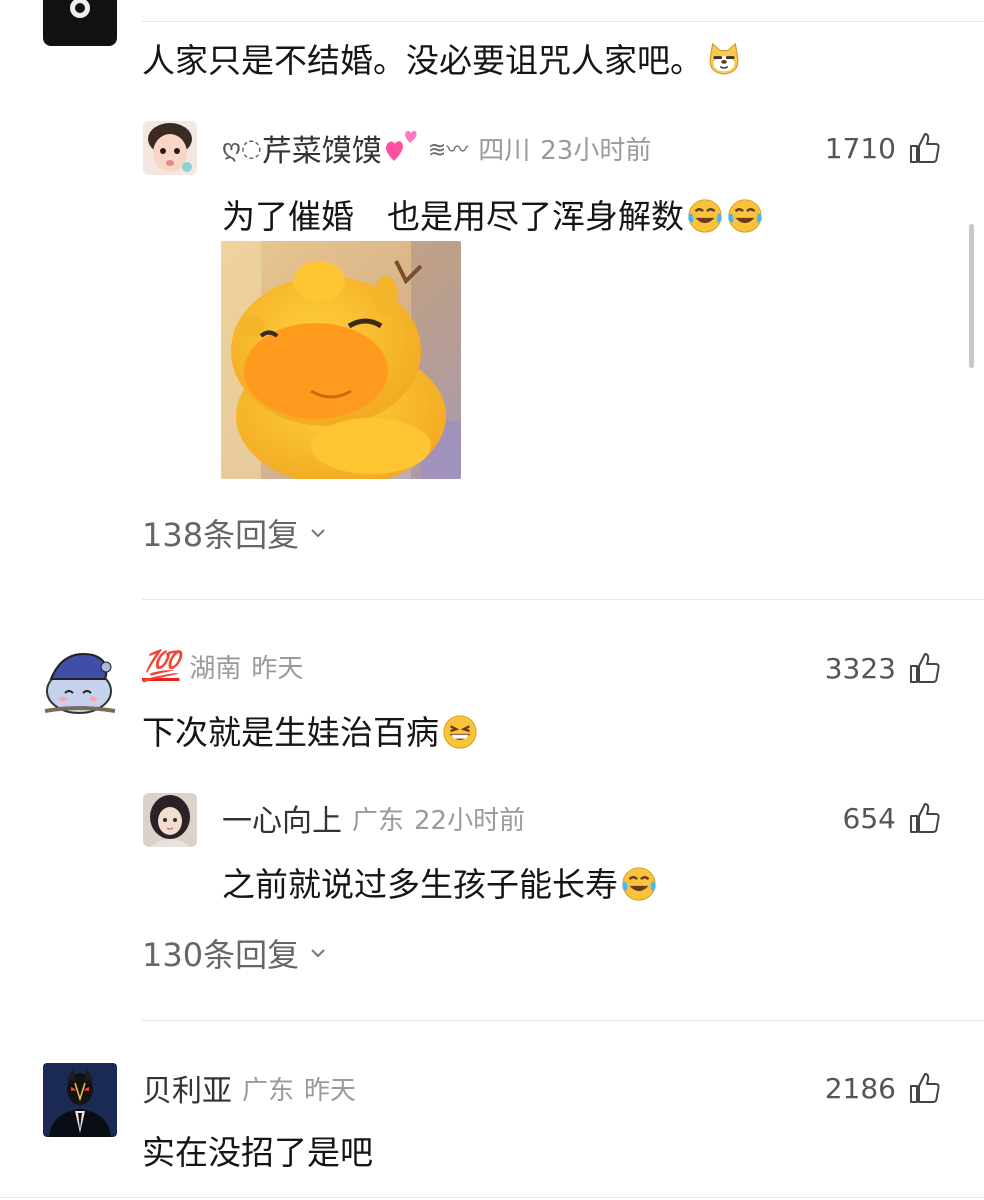 This screenshot has width=984, height=1200. Describe the element at coordinates (504, 150) in the screenshot. I see `reply-location: 四川` at that location.